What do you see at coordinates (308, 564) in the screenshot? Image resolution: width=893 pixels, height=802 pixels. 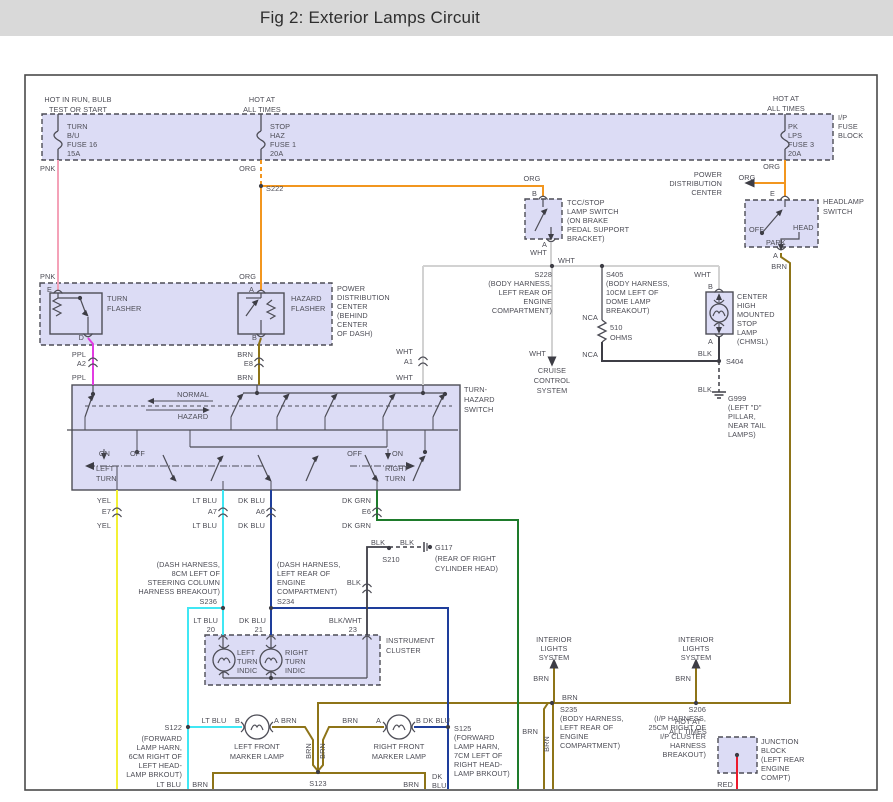 I see `label-dash-harness: (DASH HARNESS,` at bounding box center [308, 564].